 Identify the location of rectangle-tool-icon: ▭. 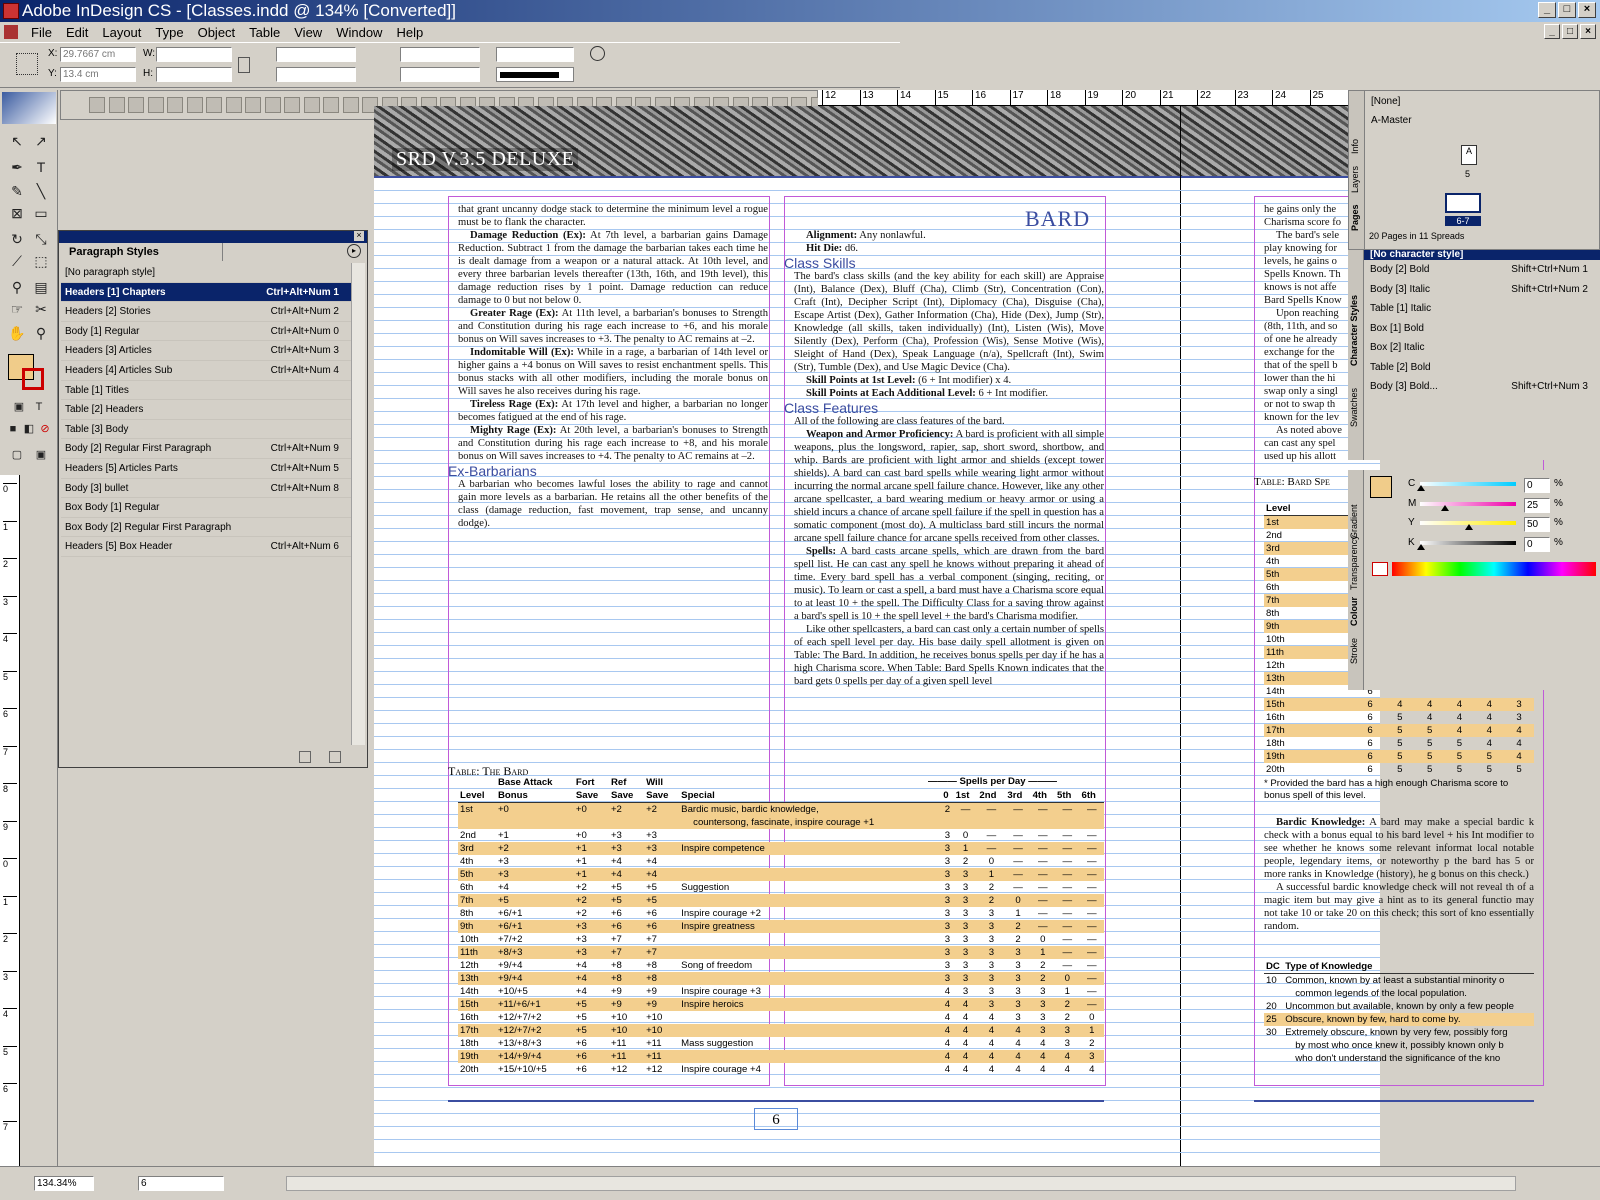
(41, 213).